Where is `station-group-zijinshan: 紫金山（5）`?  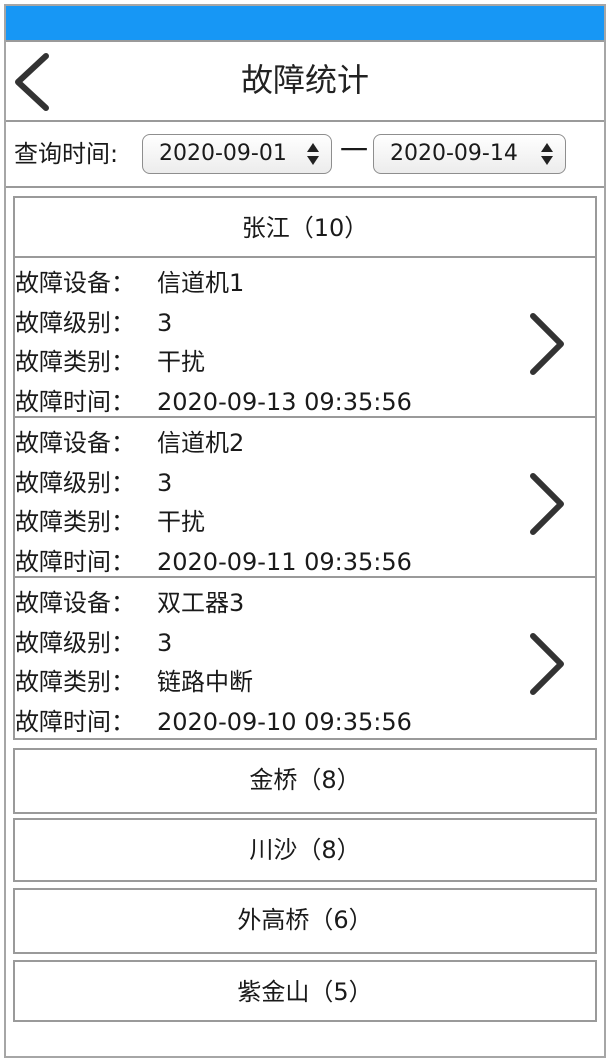 station-group-zijinshan: 紫金山（5） is located at coordinates (305, 991).